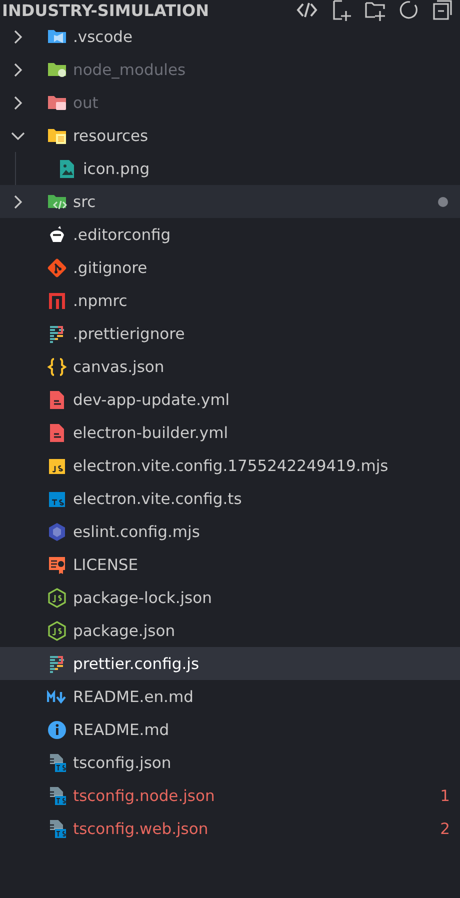 The image size is (460, 898). Describe the element at coordinates (230, 828) in the screenshot. I see `file-tree-item: tsconfig.web.json 2` at that location.